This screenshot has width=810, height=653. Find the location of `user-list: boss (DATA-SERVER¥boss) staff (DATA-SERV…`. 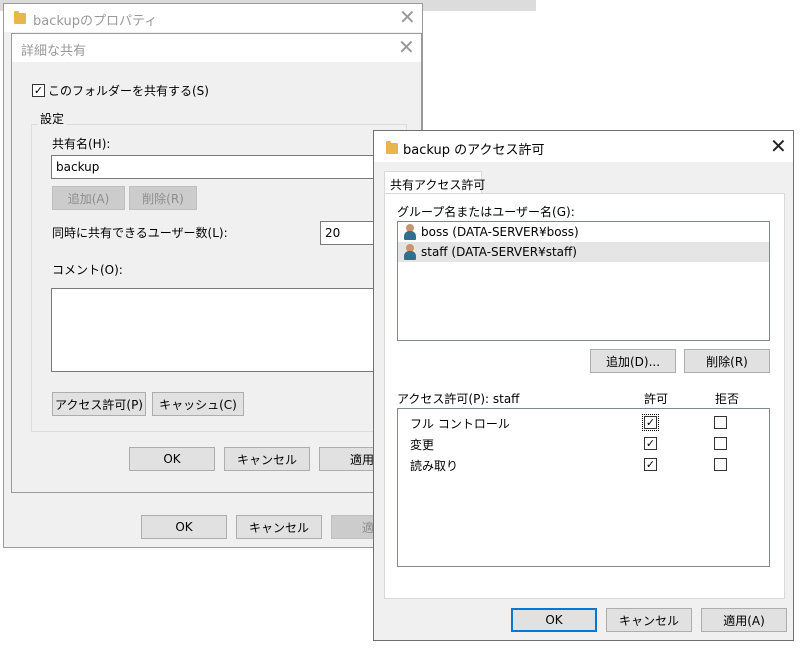

user-list: boss (DATA-SERVER¥boss) staff (DATA-SERV… is located at coordinates (583, 281).